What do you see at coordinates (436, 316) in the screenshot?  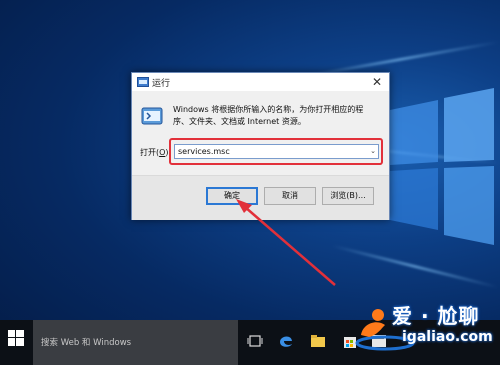 I see `watermark-text: 爱 · 尬聊` at bounding box center [436, 316].